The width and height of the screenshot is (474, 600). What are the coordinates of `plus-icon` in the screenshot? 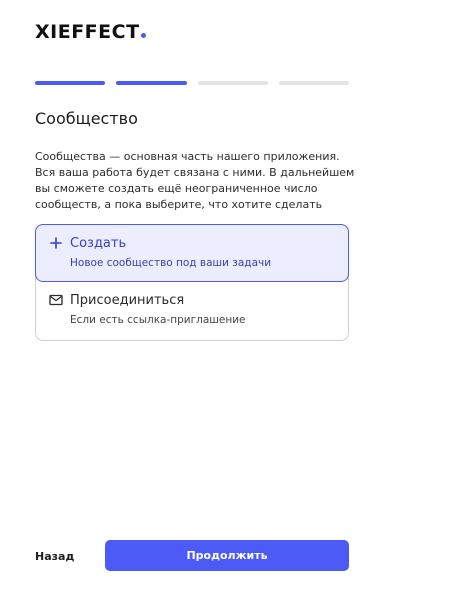 It's located at (56, 243).